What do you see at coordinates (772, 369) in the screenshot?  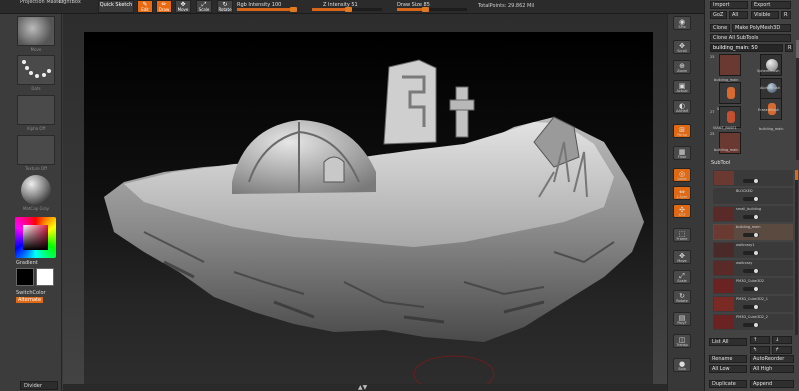 I see `all-high-button: All High` at bounding box center [772, 369].